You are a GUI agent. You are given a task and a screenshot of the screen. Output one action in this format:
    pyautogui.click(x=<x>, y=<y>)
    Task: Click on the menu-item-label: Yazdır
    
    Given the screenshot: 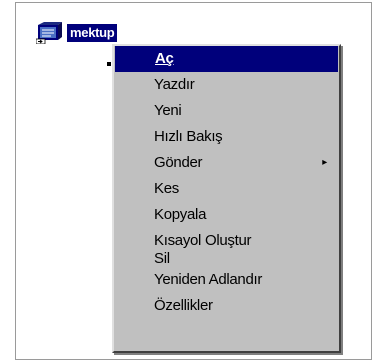 What is the action you would take?
    pyautogui.click(x=174, y=84)
    